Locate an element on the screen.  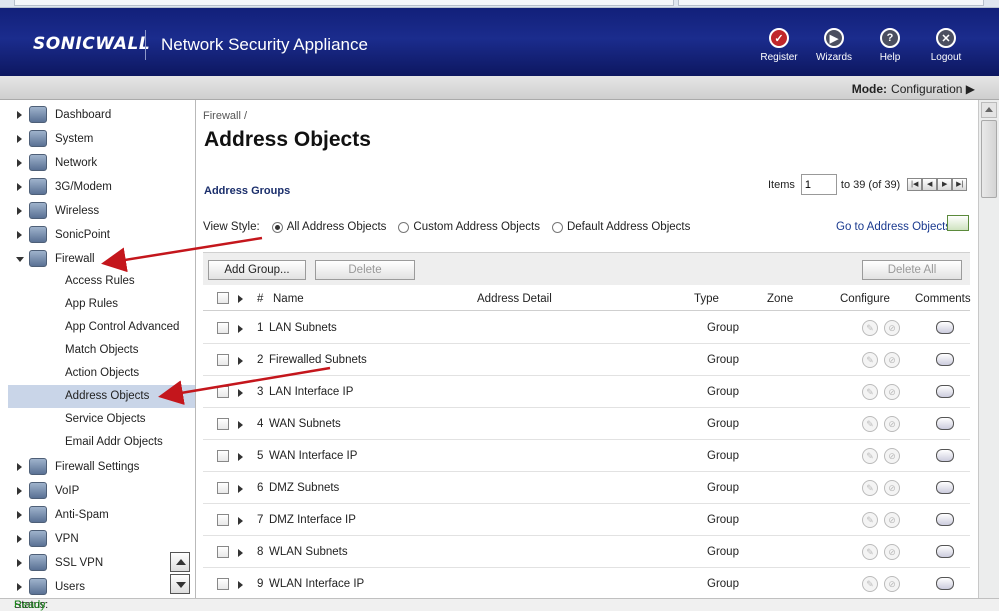
expand-all-icon is located at coordinates (240, 299).